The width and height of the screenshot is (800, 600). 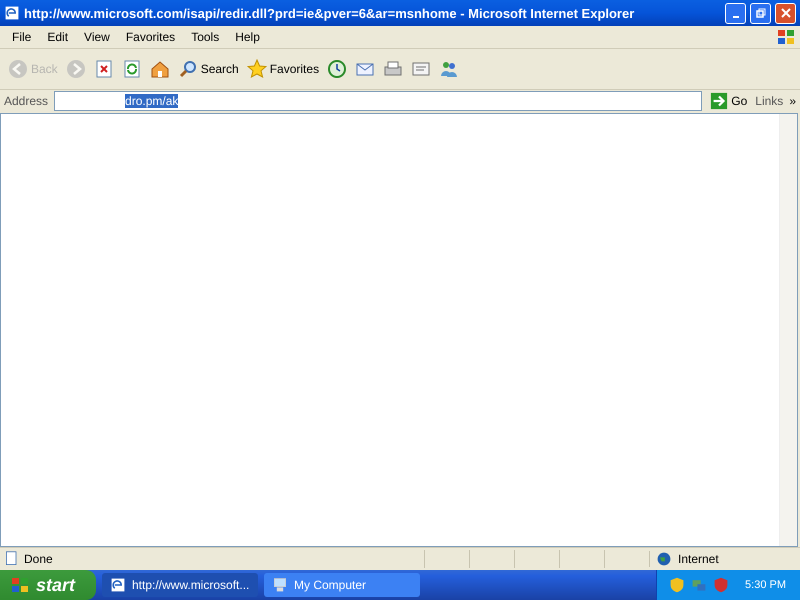 I want to click on refresh-icon, so click(x=132, y=69).